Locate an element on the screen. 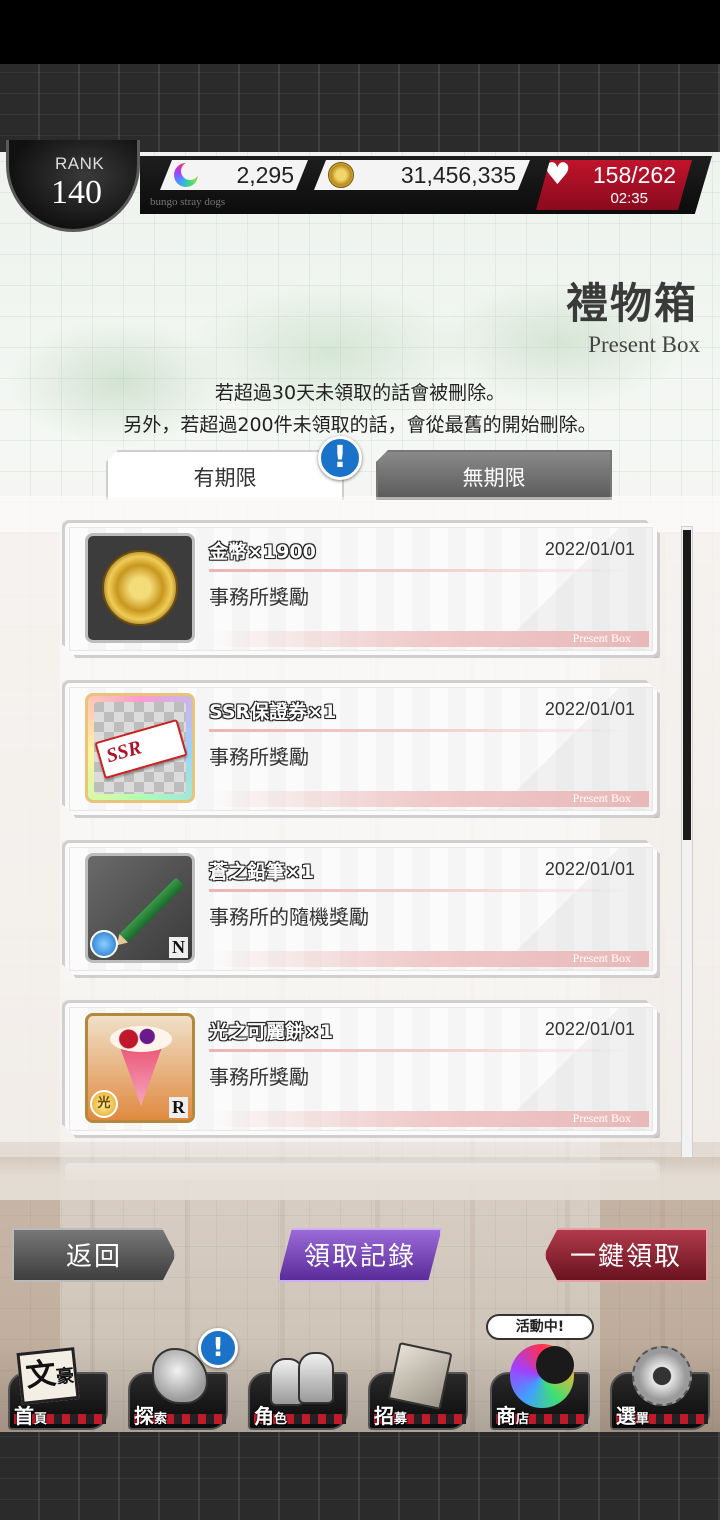 The height and width of the screenshot is (1520, 720). home-emblem-char: 文 is located at coordinates (41, 1375).